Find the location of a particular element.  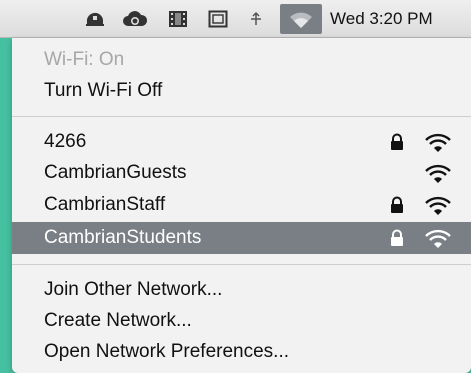

network-item-cambrianguests: CambrianGuests is located at coordinates (241, 173).